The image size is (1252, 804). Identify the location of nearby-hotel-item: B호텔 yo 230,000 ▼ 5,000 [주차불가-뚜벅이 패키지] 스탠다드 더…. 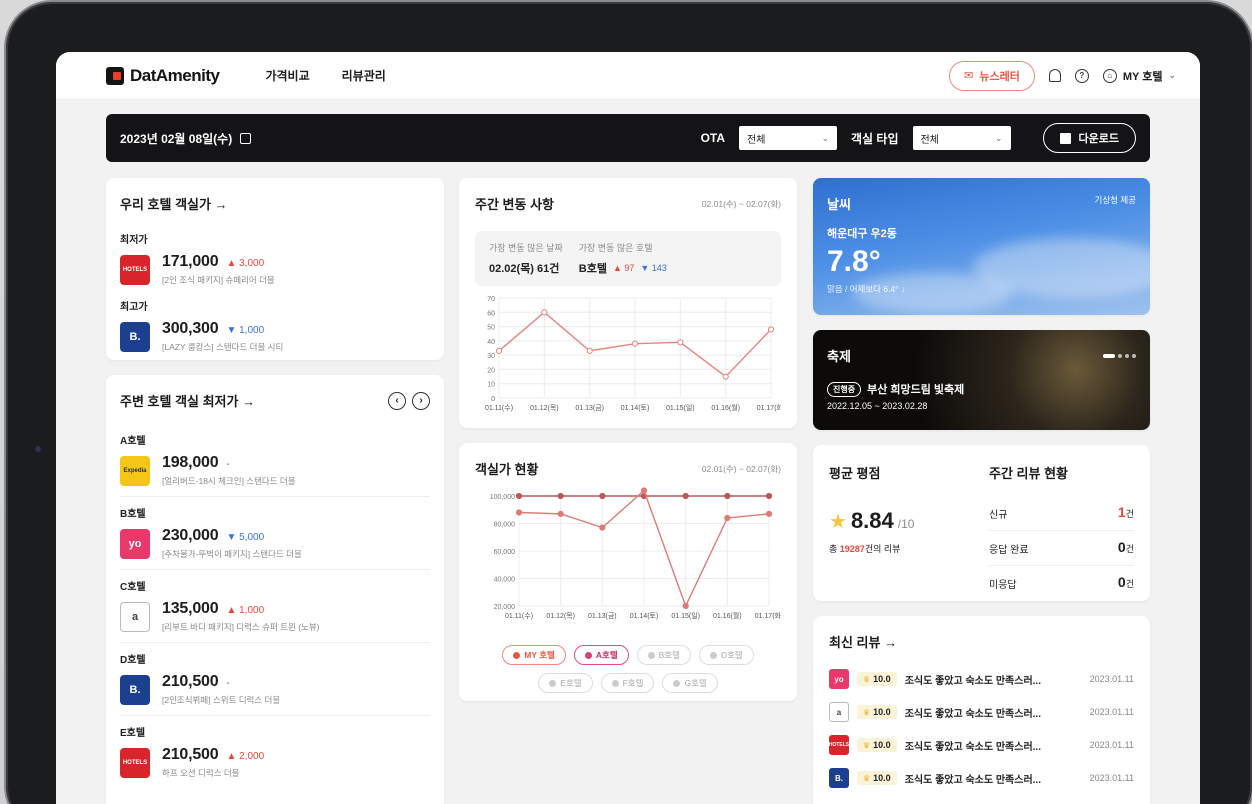
(275, 533).